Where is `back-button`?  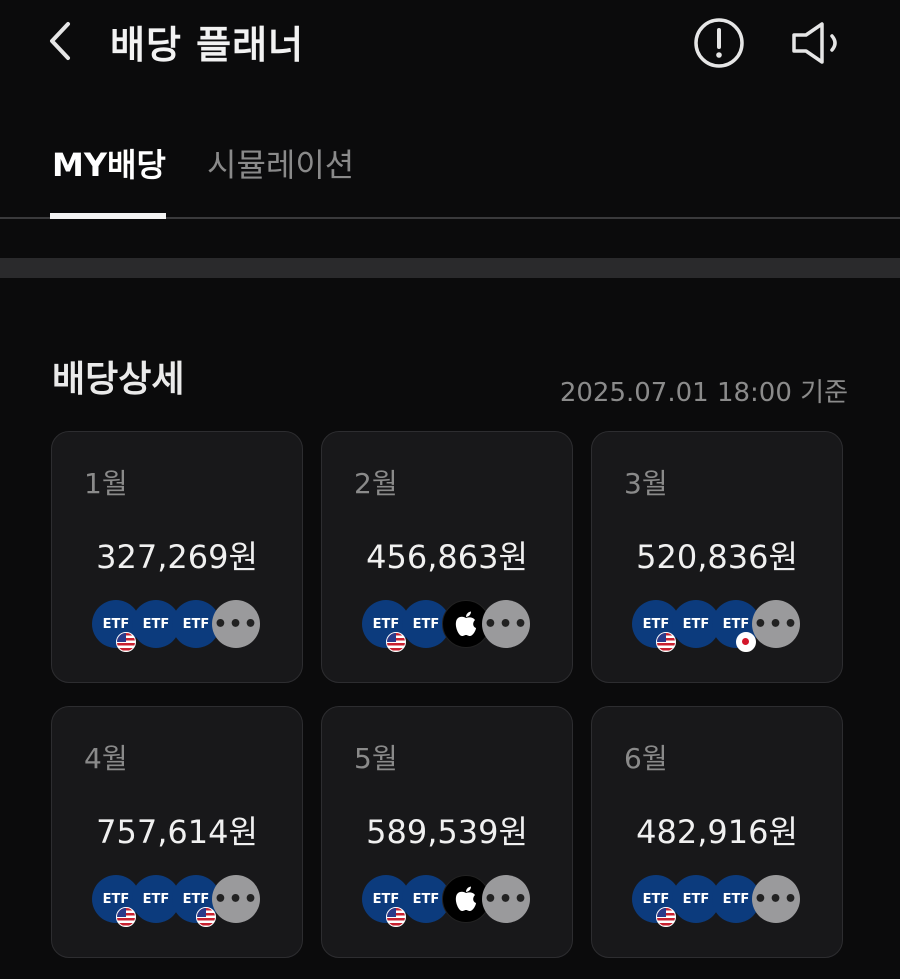
back-button is located at coordinates (61, 41).